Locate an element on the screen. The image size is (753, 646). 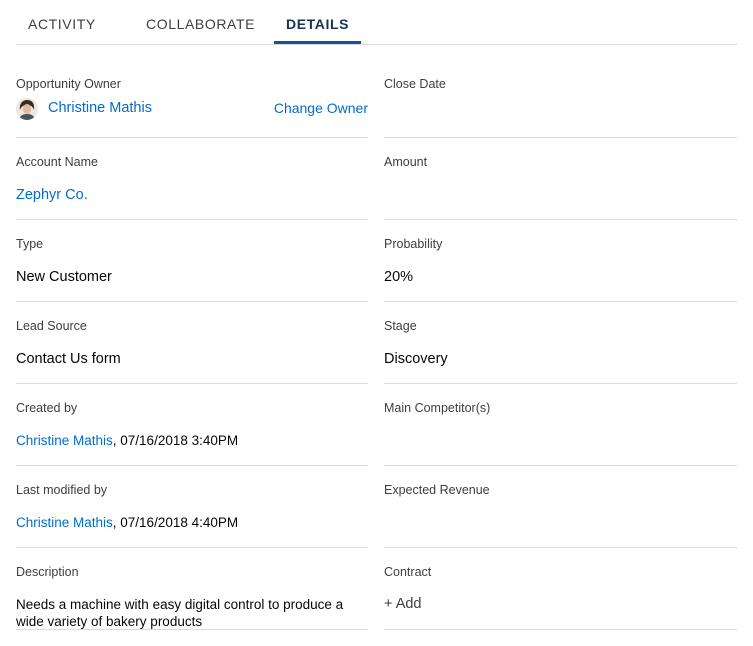
created-by-user-link: Christine Mathis is located at coordinates (64, 440).